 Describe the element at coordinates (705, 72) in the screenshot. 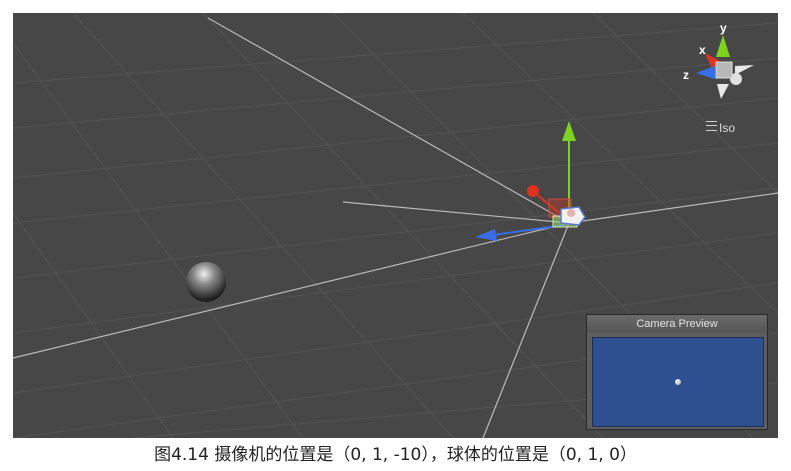

I see `gizmo-z-cone-icon` at that location.